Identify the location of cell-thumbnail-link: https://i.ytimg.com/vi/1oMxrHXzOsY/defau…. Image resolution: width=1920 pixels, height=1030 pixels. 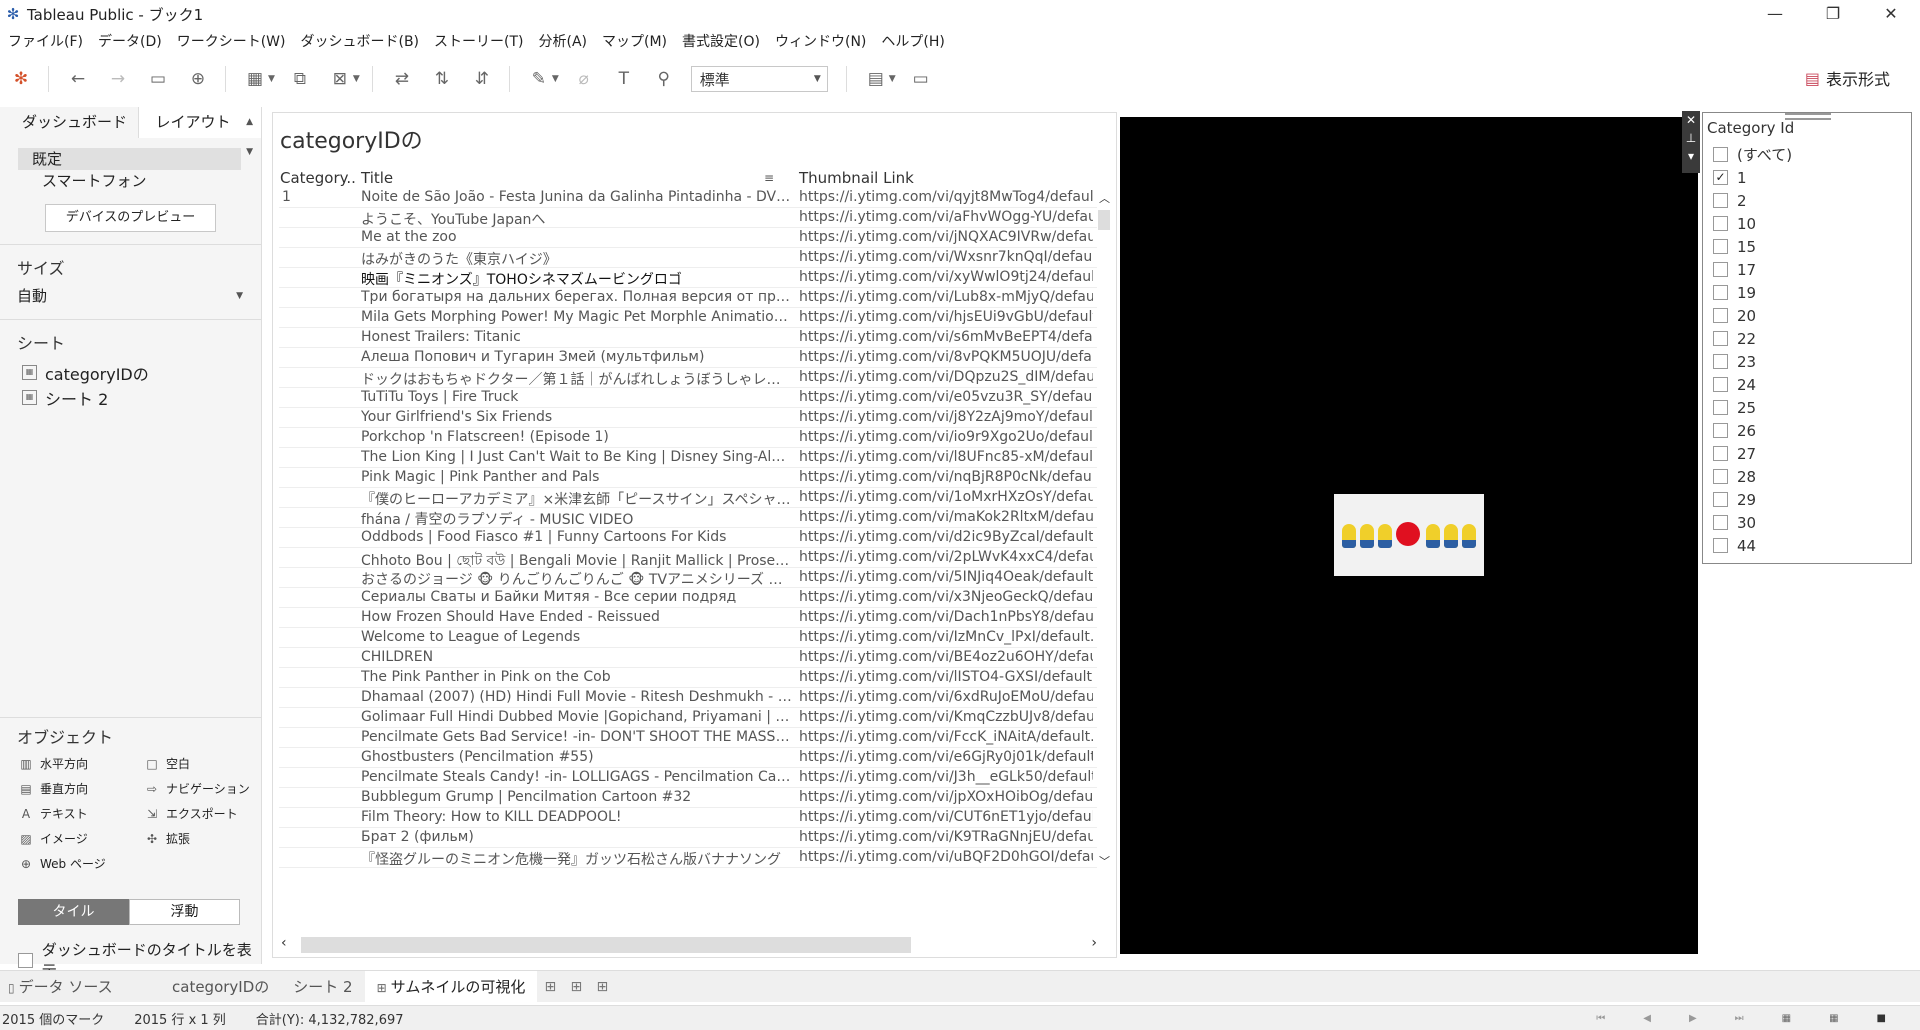
(946, 497).